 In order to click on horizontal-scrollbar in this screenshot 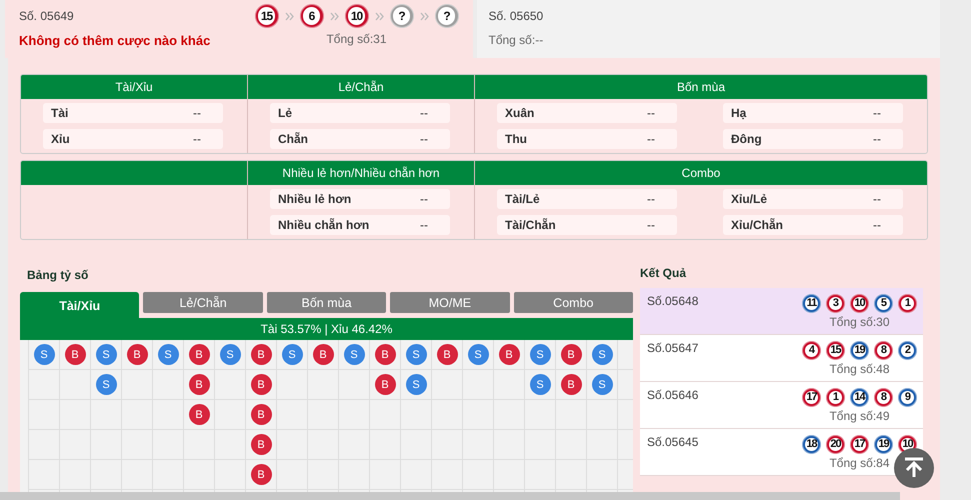, I will do `click(450, 496)`.